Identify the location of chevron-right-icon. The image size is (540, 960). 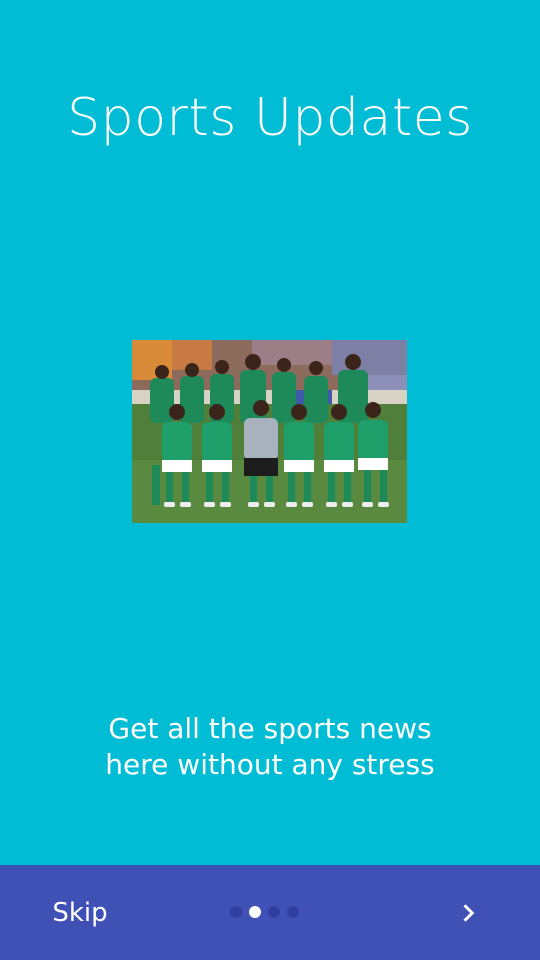
(469, 913).